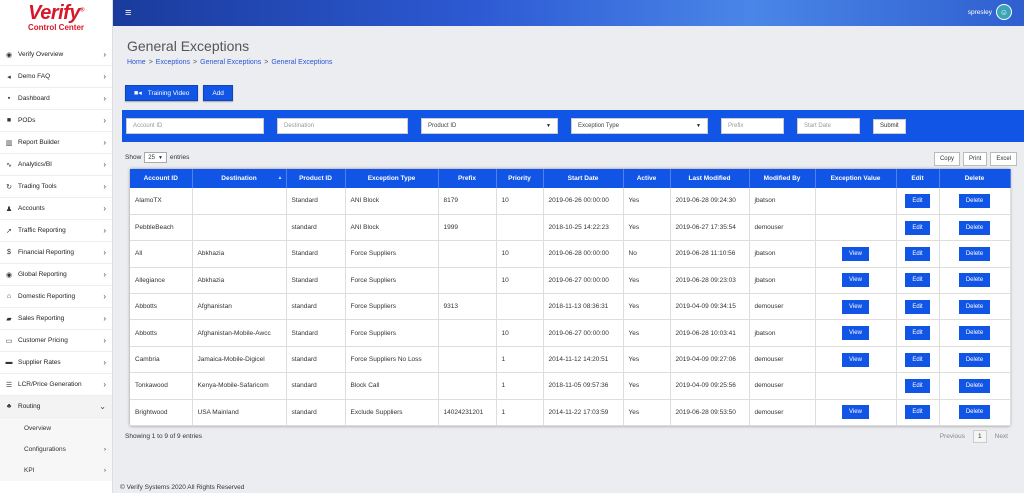  Describe the element at coordinates (56, 209) in the screenshot. I see `sidebar-item-accounts: ♟ Accounts ›` at that location.